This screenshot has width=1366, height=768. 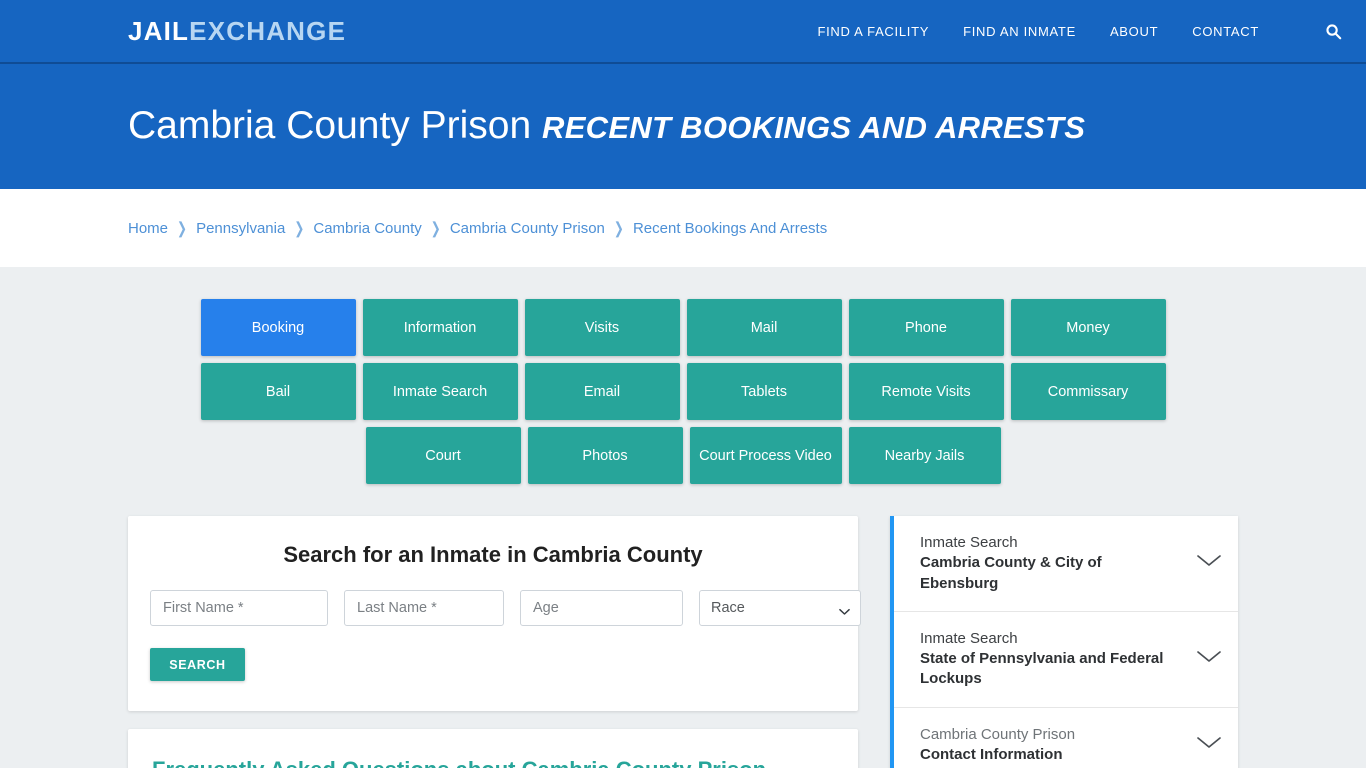 I want to click on tab-tablets: Tablets, so click(x=764, y=391).